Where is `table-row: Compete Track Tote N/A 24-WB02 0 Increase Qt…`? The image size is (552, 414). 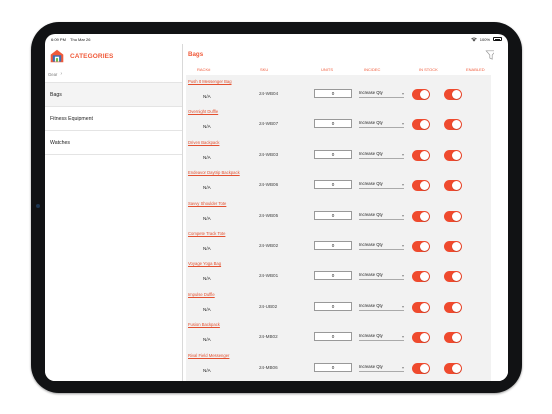
table-row: Compete Track Tote N/A 24-WB02 0 Increase Qt… is located at coordinates (338, 242).